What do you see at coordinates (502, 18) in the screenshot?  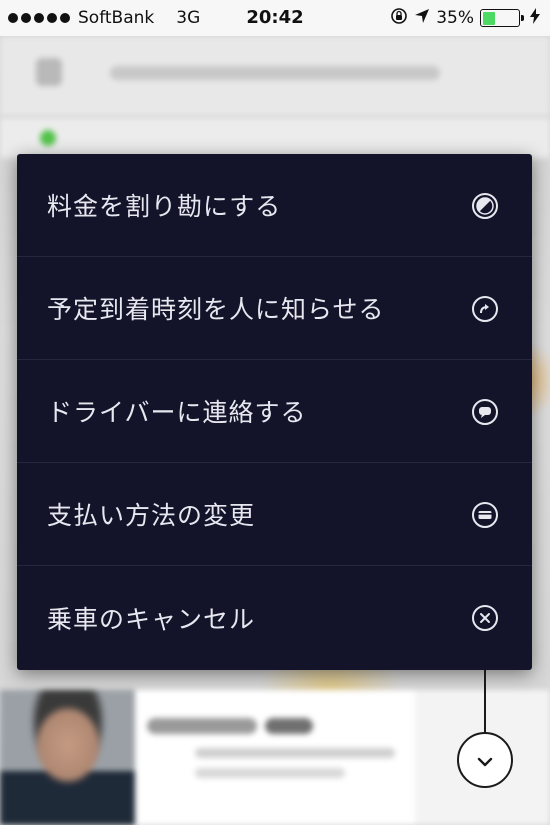 I see `battery-icon` at bounding box center [502, 18].